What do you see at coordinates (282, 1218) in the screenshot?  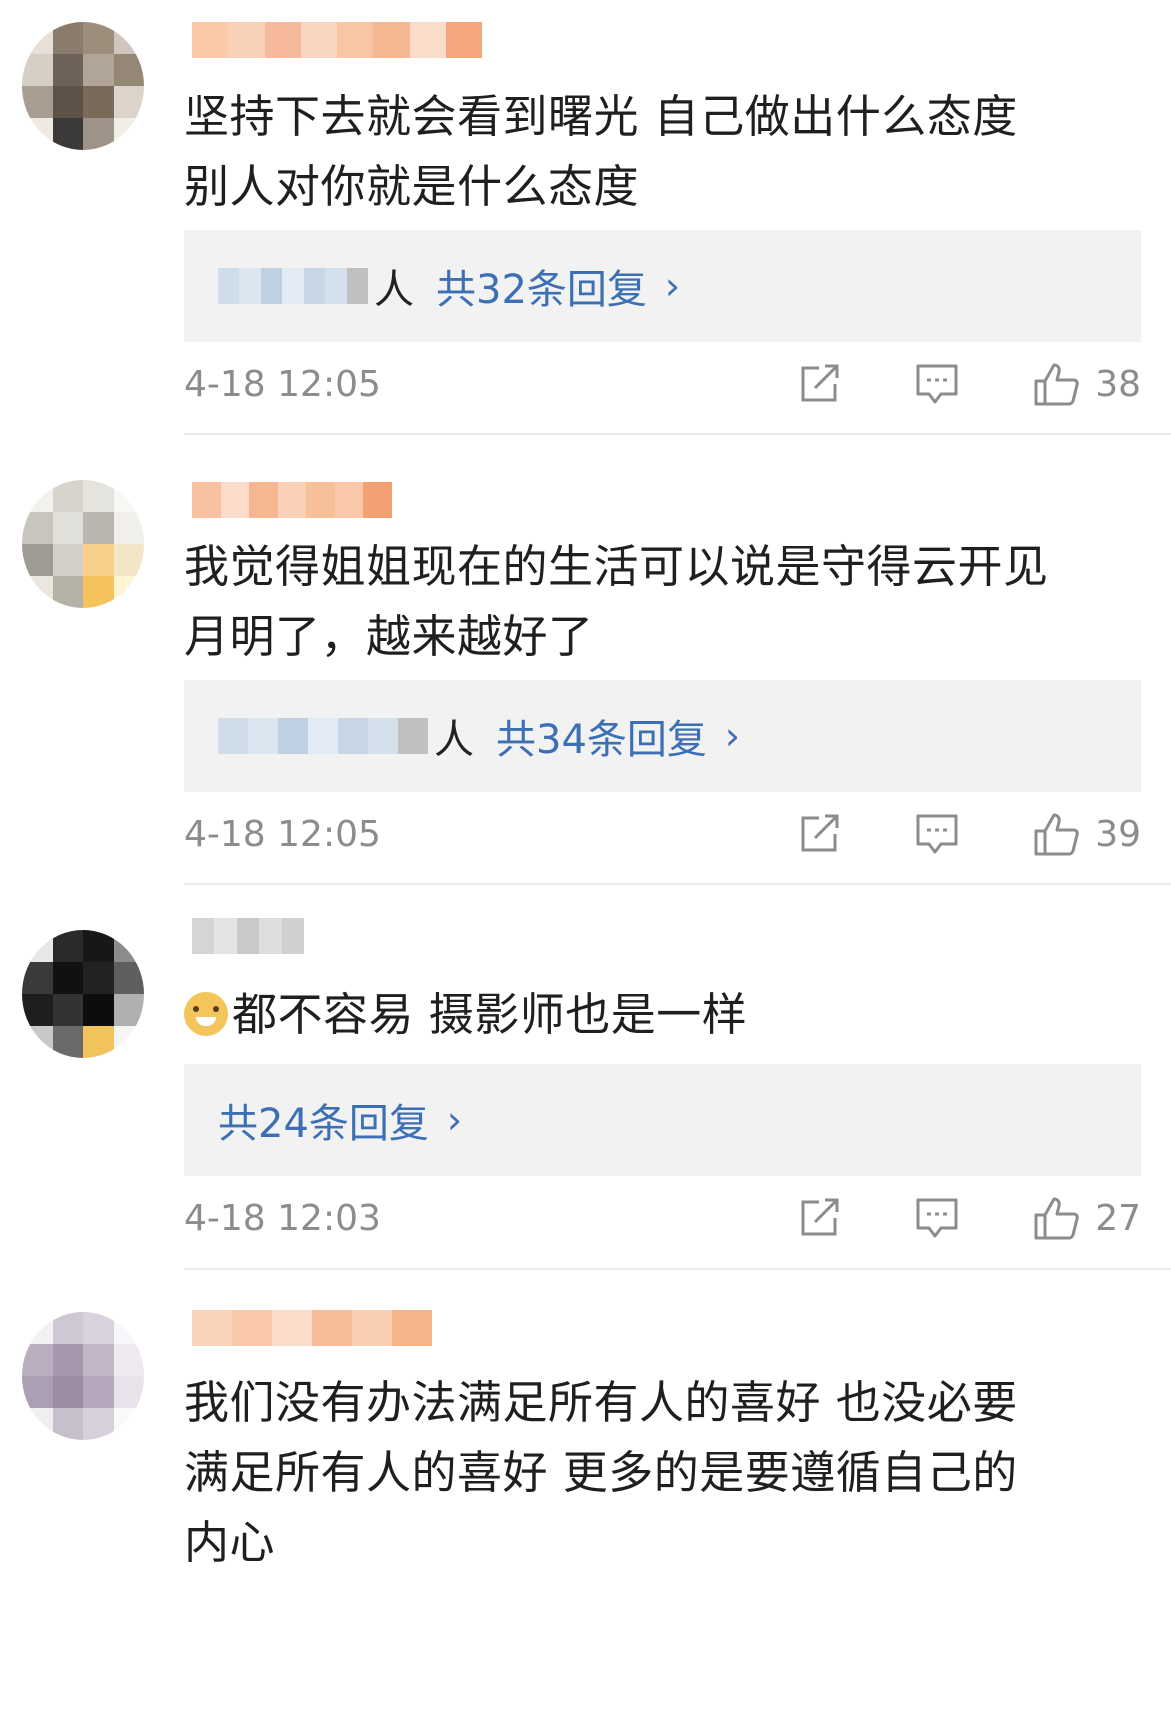 I see `timestamp: 4-18 12:03` at bounding box center [282, 1218].